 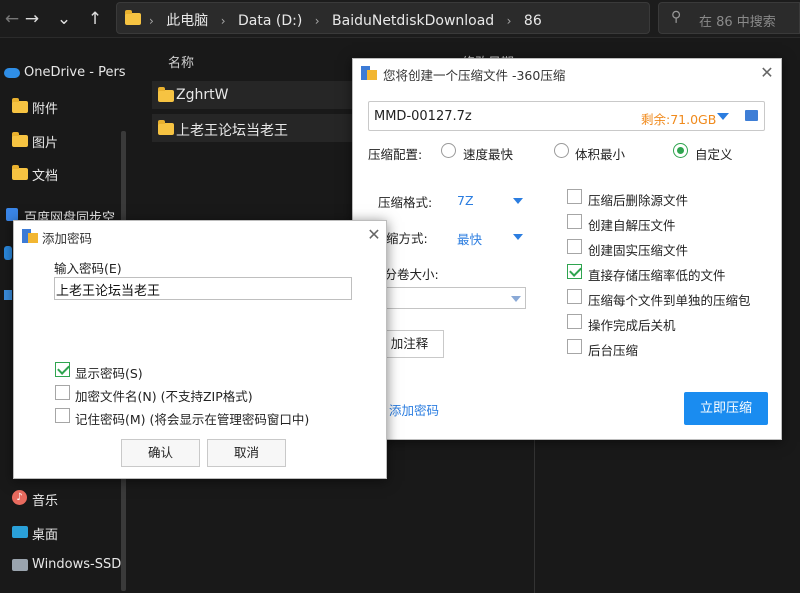 I want to click on cancel-button: 取消, so click(x=246, y=453).